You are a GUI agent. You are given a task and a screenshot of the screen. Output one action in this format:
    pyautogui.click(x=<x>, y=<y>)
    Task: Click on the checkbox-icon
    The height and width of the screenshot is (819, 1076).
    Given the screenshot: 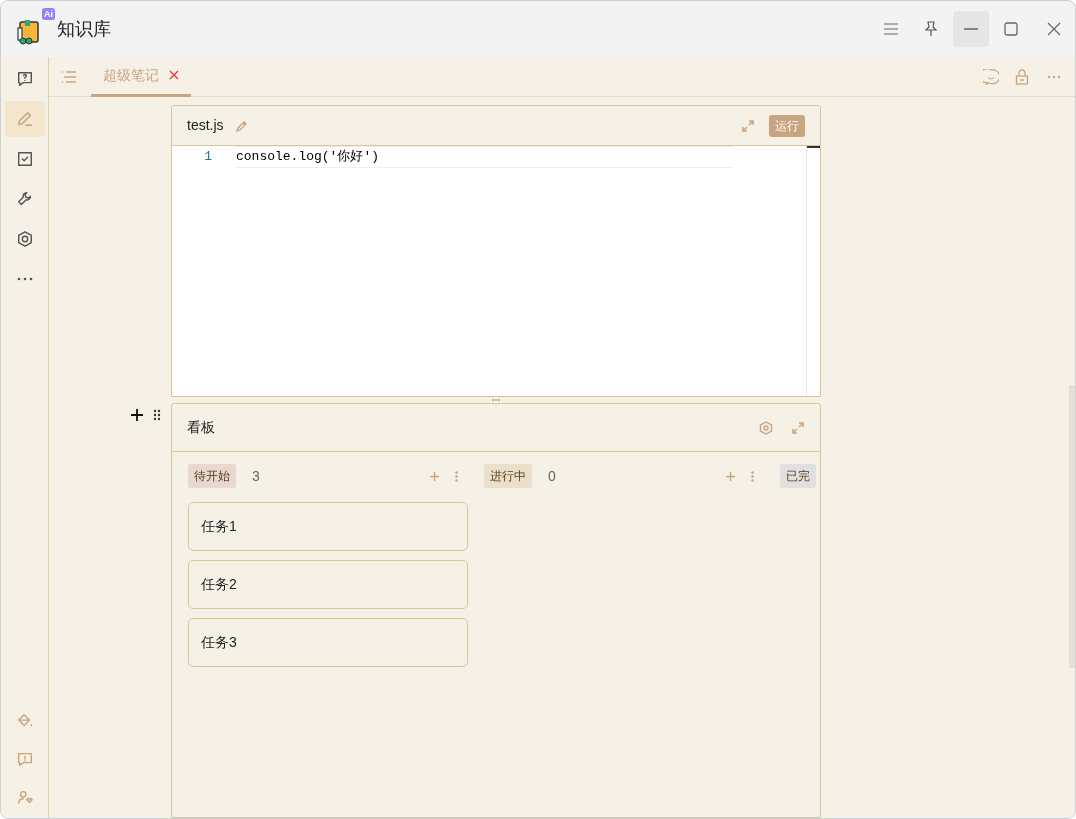 What is the action you would take?
    pyautogui.click(x=24, y=159)
    